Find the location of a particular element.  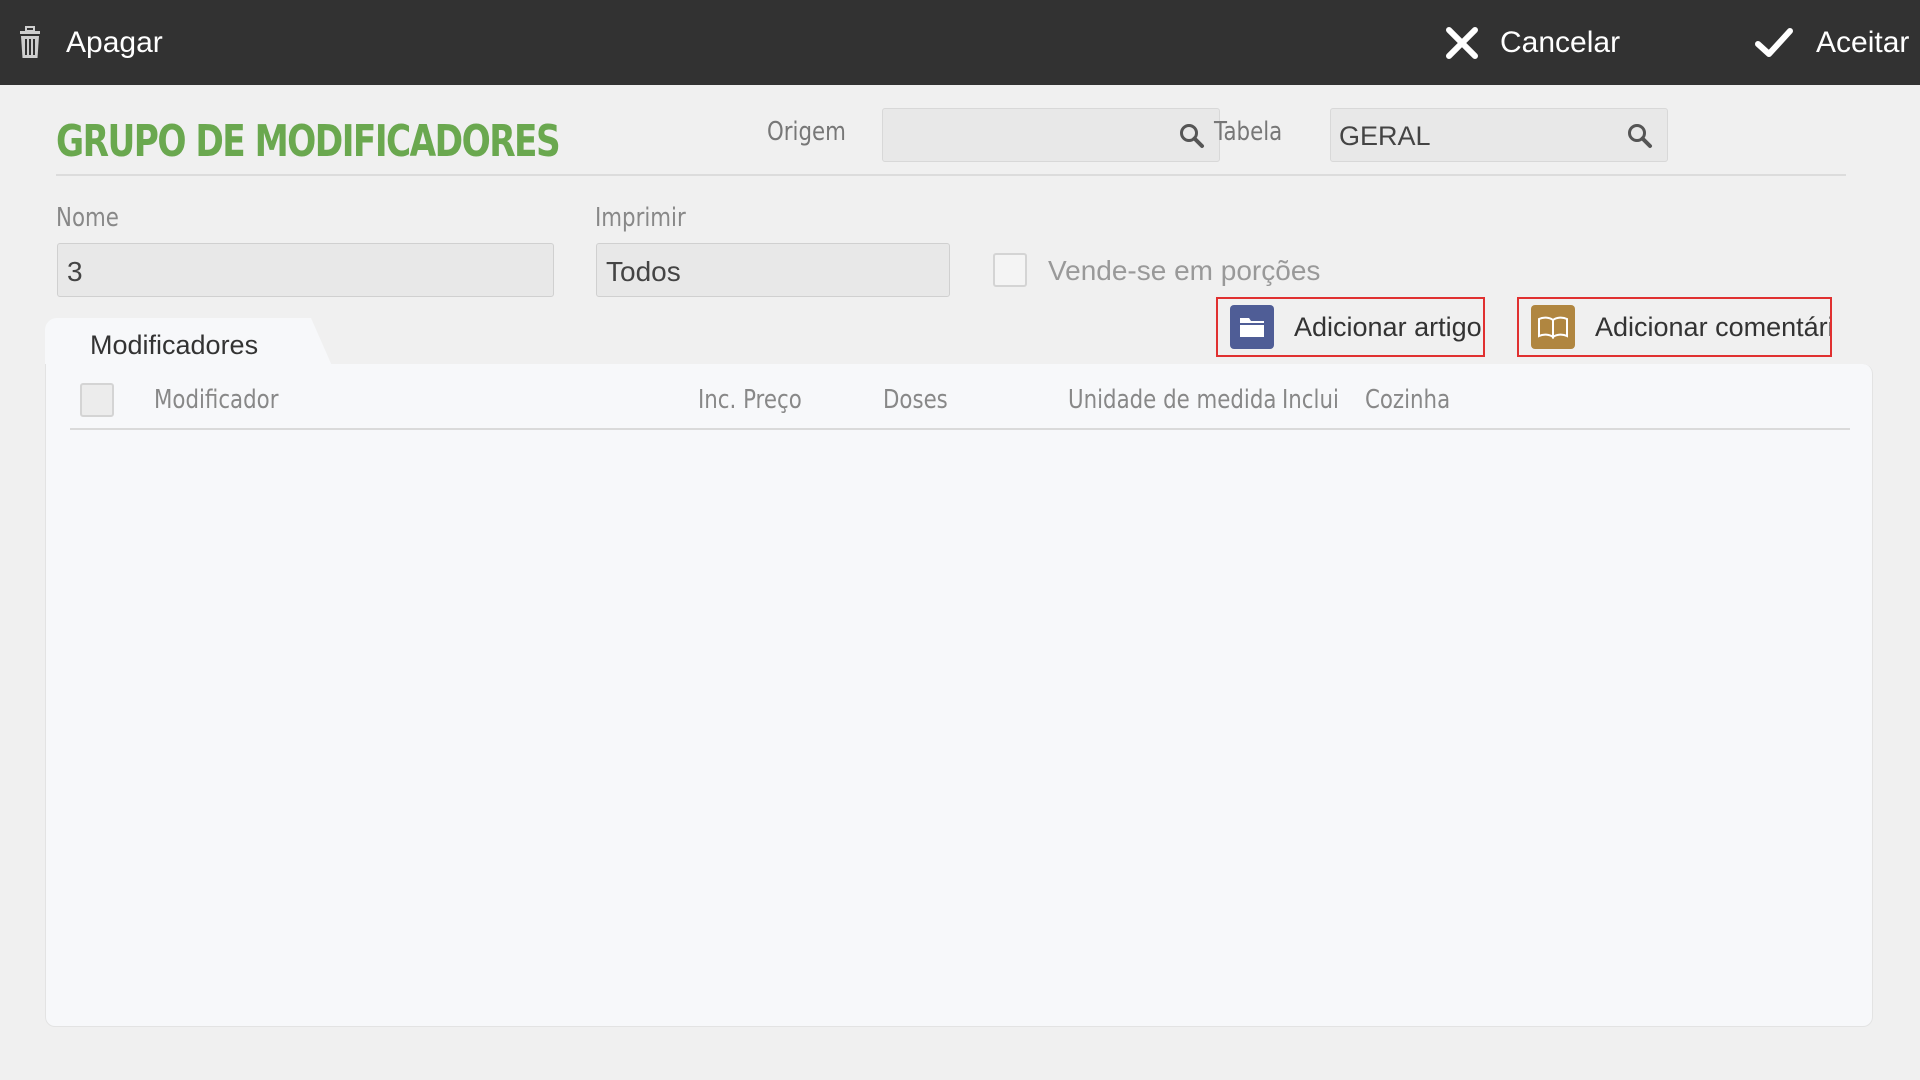

porcoes-label: Vende-se em porções is located at coordinates (1184, 270).